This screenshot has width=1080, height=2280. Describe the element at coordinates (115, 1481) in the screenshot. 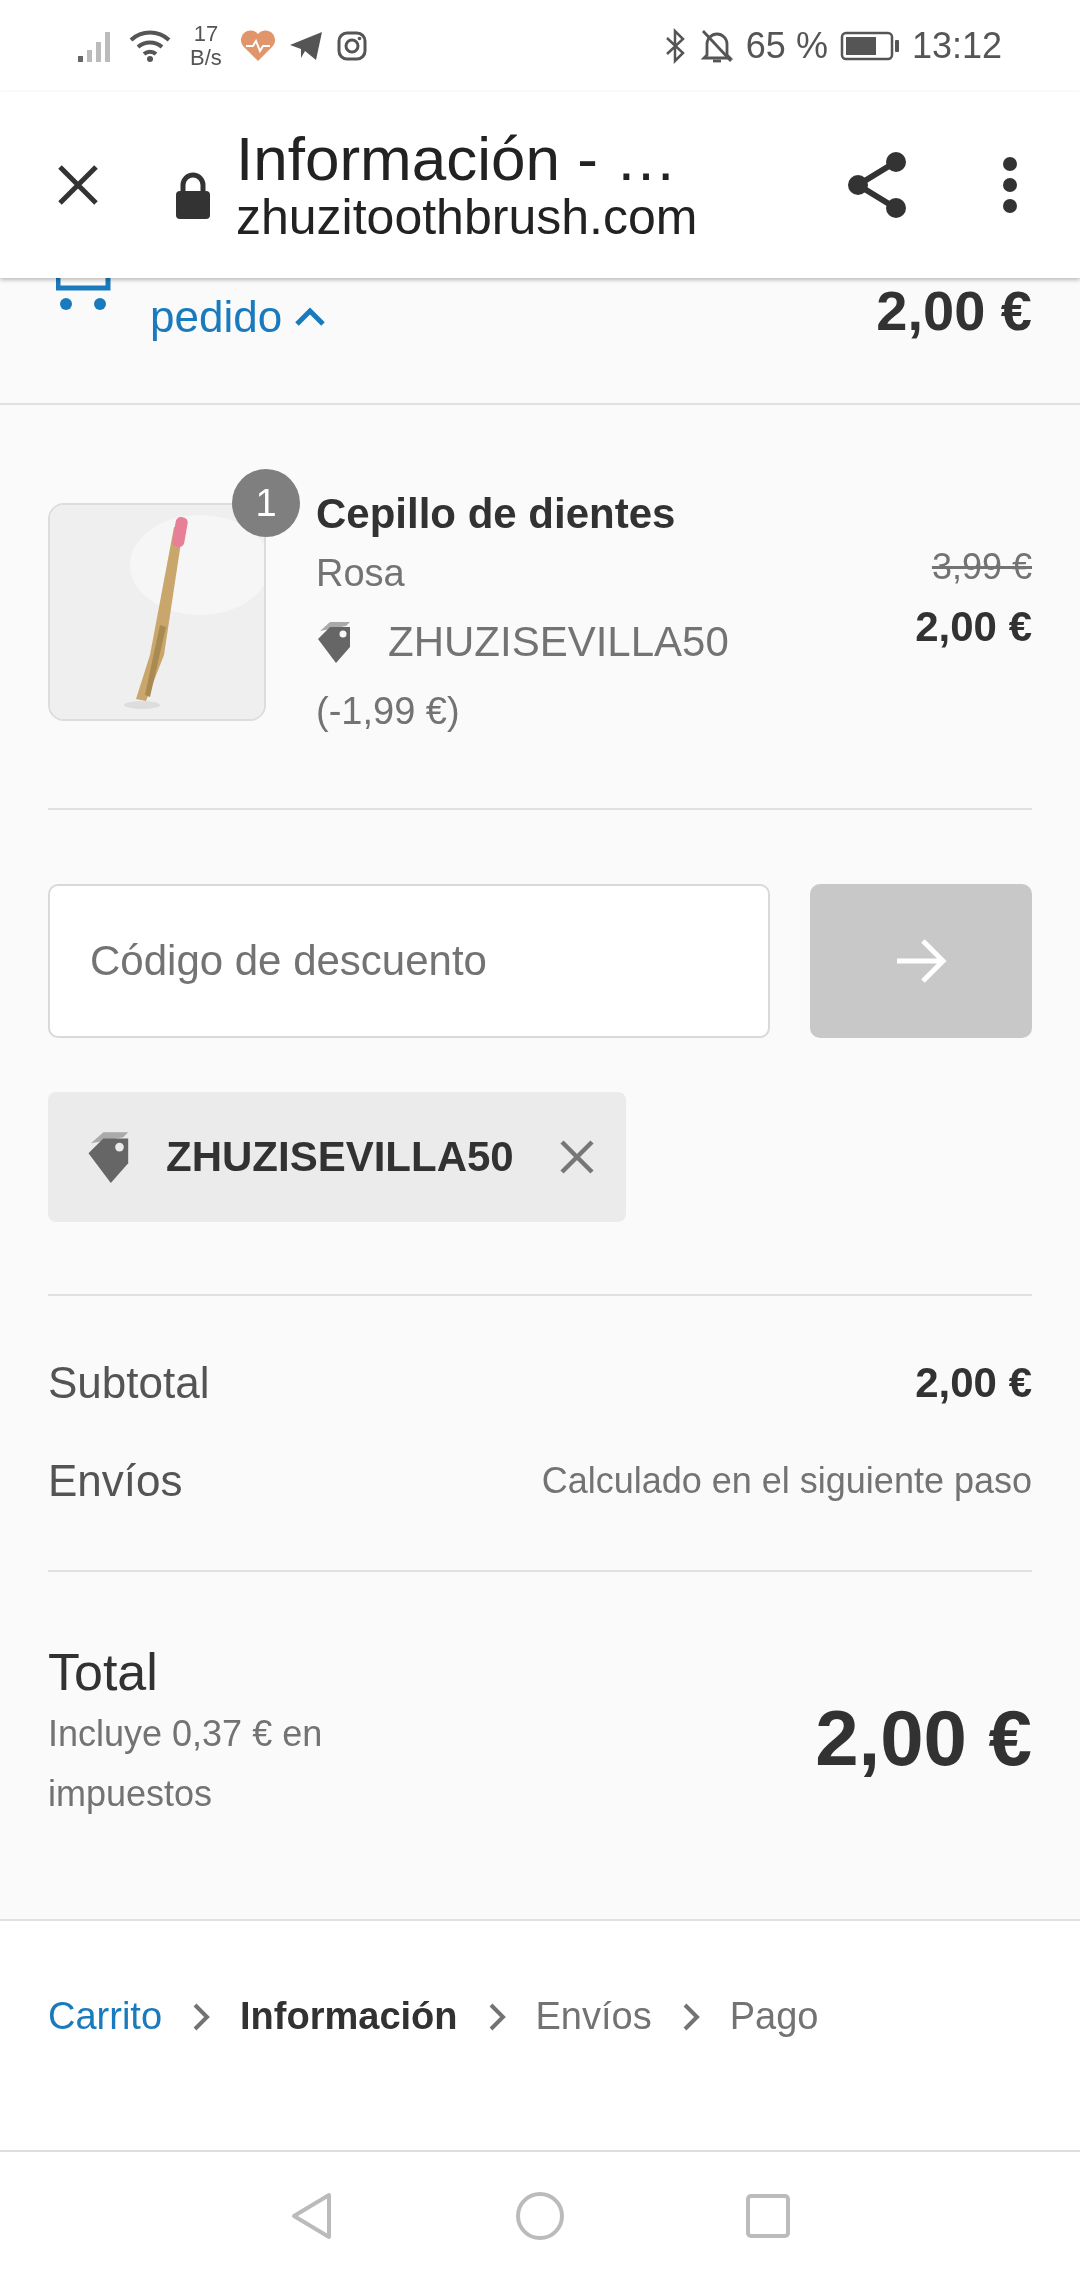

I see `summary-label: Envíos` at that location.